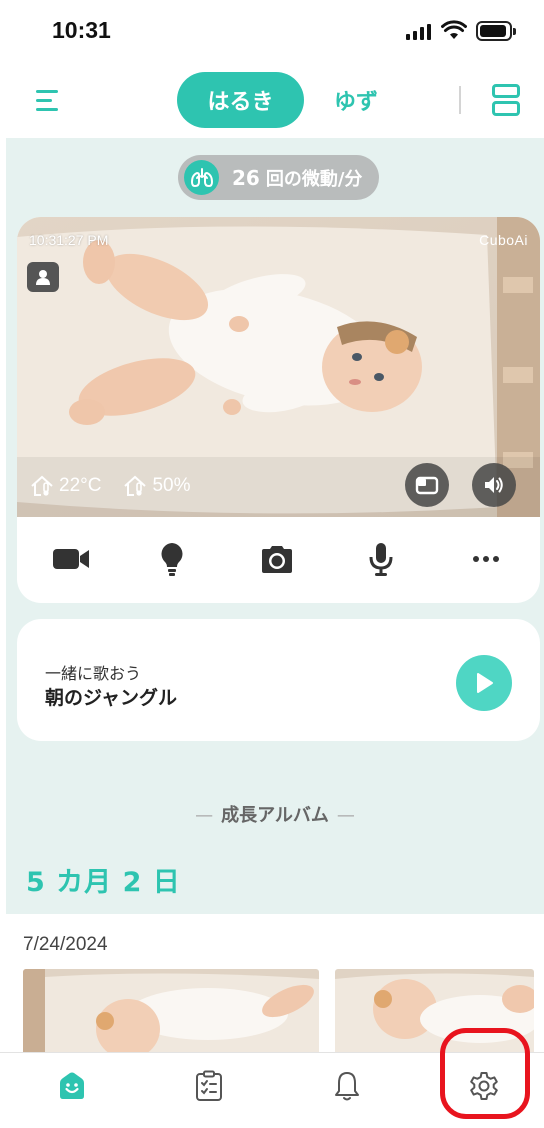 The width and height of the screenshot is (544, 1128). I want to click on menu-icon, so click(48, 100).